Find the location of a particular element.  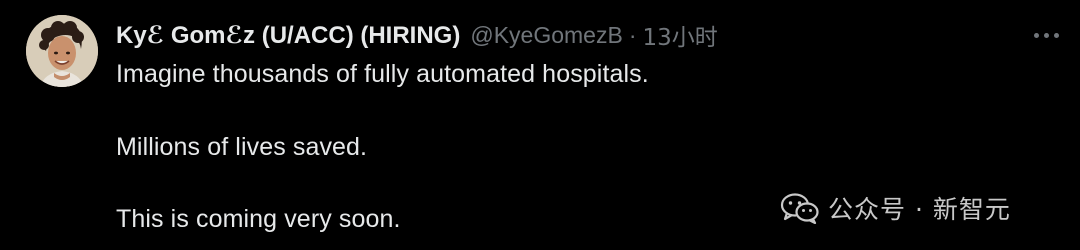

tweet-text-line: This is coming very soon. is located at coordinates (258, 219).